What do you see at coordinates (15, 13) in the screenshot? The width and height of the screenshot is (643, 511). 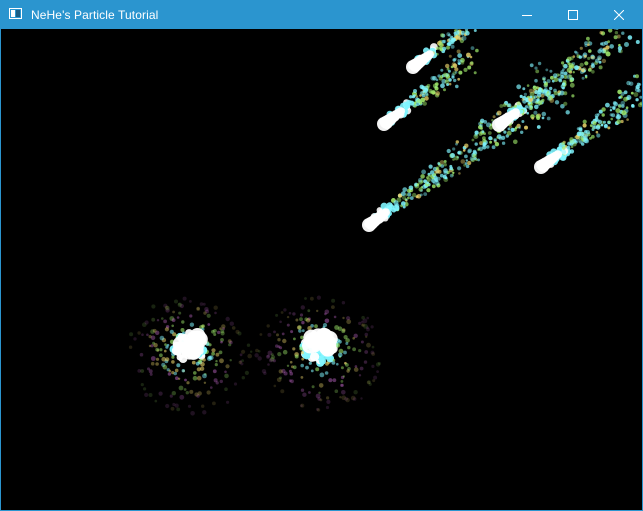 I see `window-app-icon` at bounding box center [15, 13].